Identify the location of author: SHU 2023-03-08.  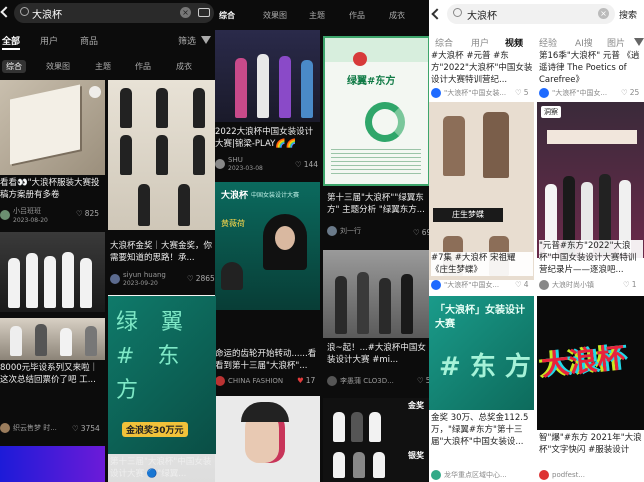
(245, 164).